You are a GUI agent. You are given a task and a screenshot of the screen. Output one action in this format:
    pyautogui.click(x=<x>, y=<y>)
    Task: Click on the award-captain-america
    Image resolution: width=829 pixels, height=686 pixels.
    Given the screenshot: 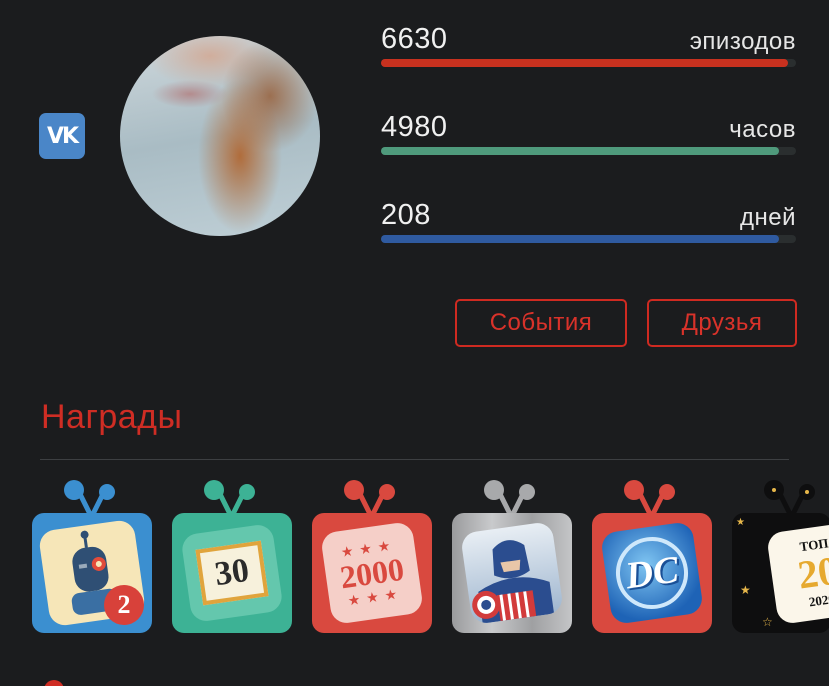 What is the action you would take?
    pyautogui.click(x=511, y=557)
    